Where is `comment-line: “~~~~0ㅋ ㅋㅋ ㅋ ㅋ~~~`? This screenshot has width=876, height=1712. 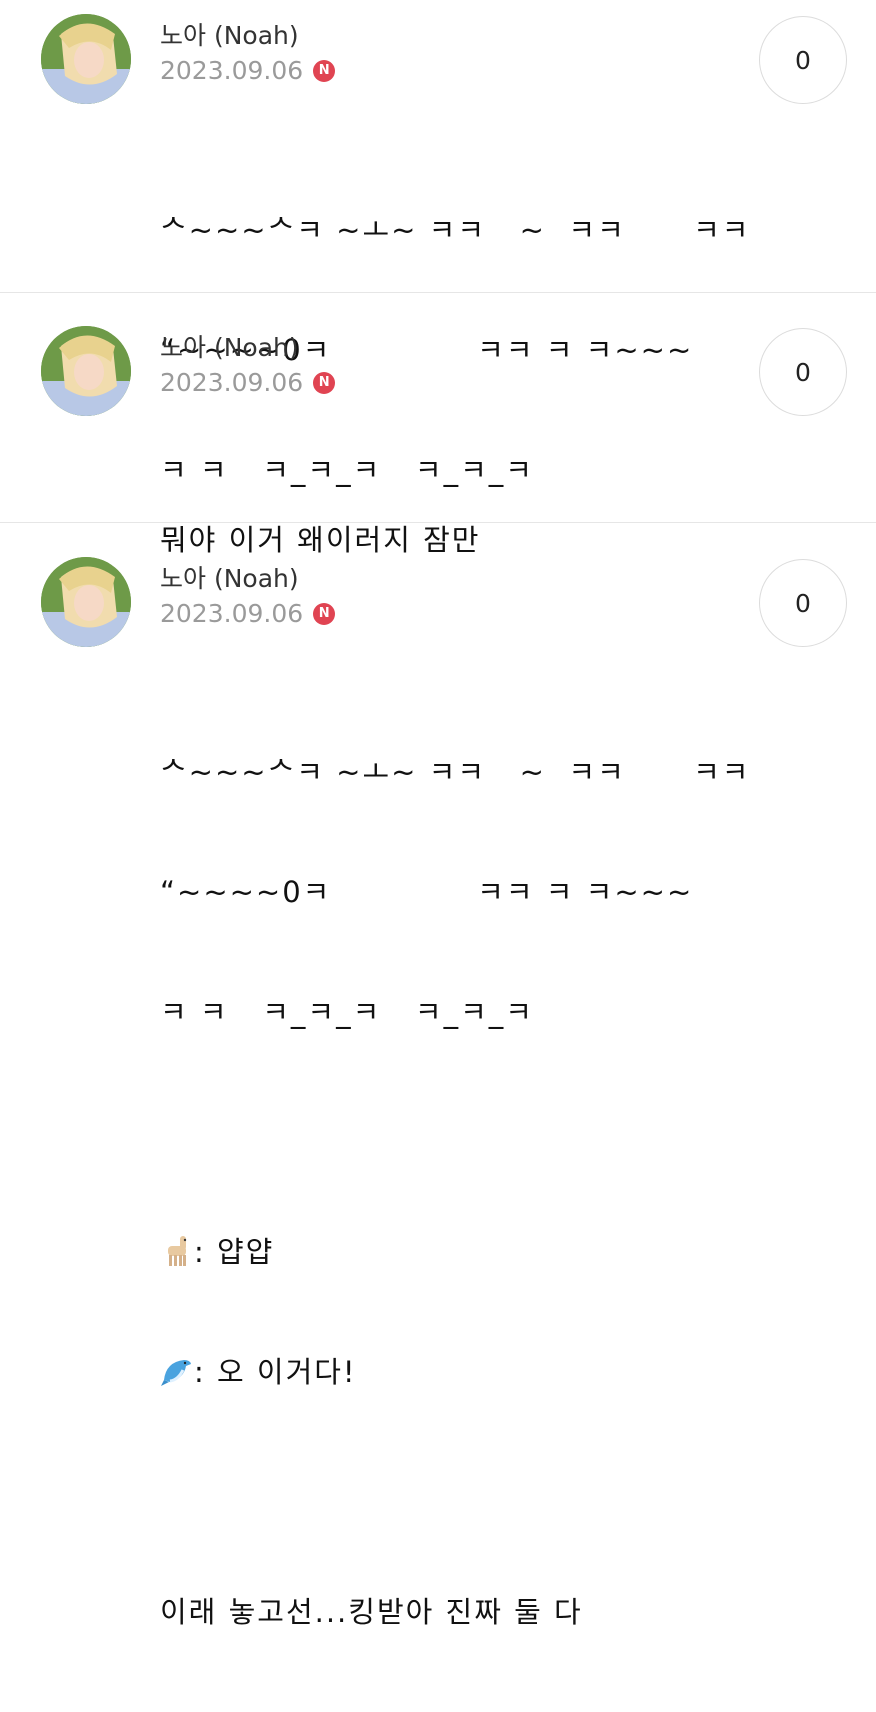
comment-line: “~~~~0ㅋ ㅋㅋ ㅋ ㅋ~~~ is located at coordinates (427, 892).